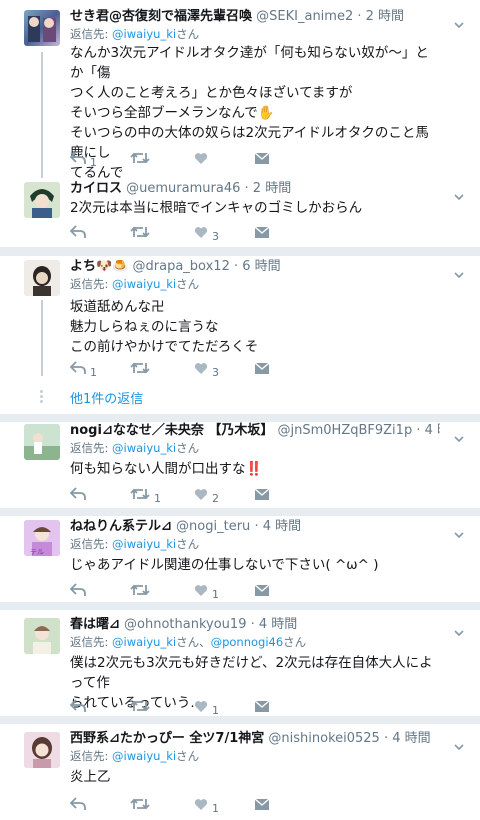 This screenshot has width=480, height=820. What do you see at coordinates (181, 266) in the screenshot?
I see `author-handle: @drapa_box12` at bounding box center [181, 266].